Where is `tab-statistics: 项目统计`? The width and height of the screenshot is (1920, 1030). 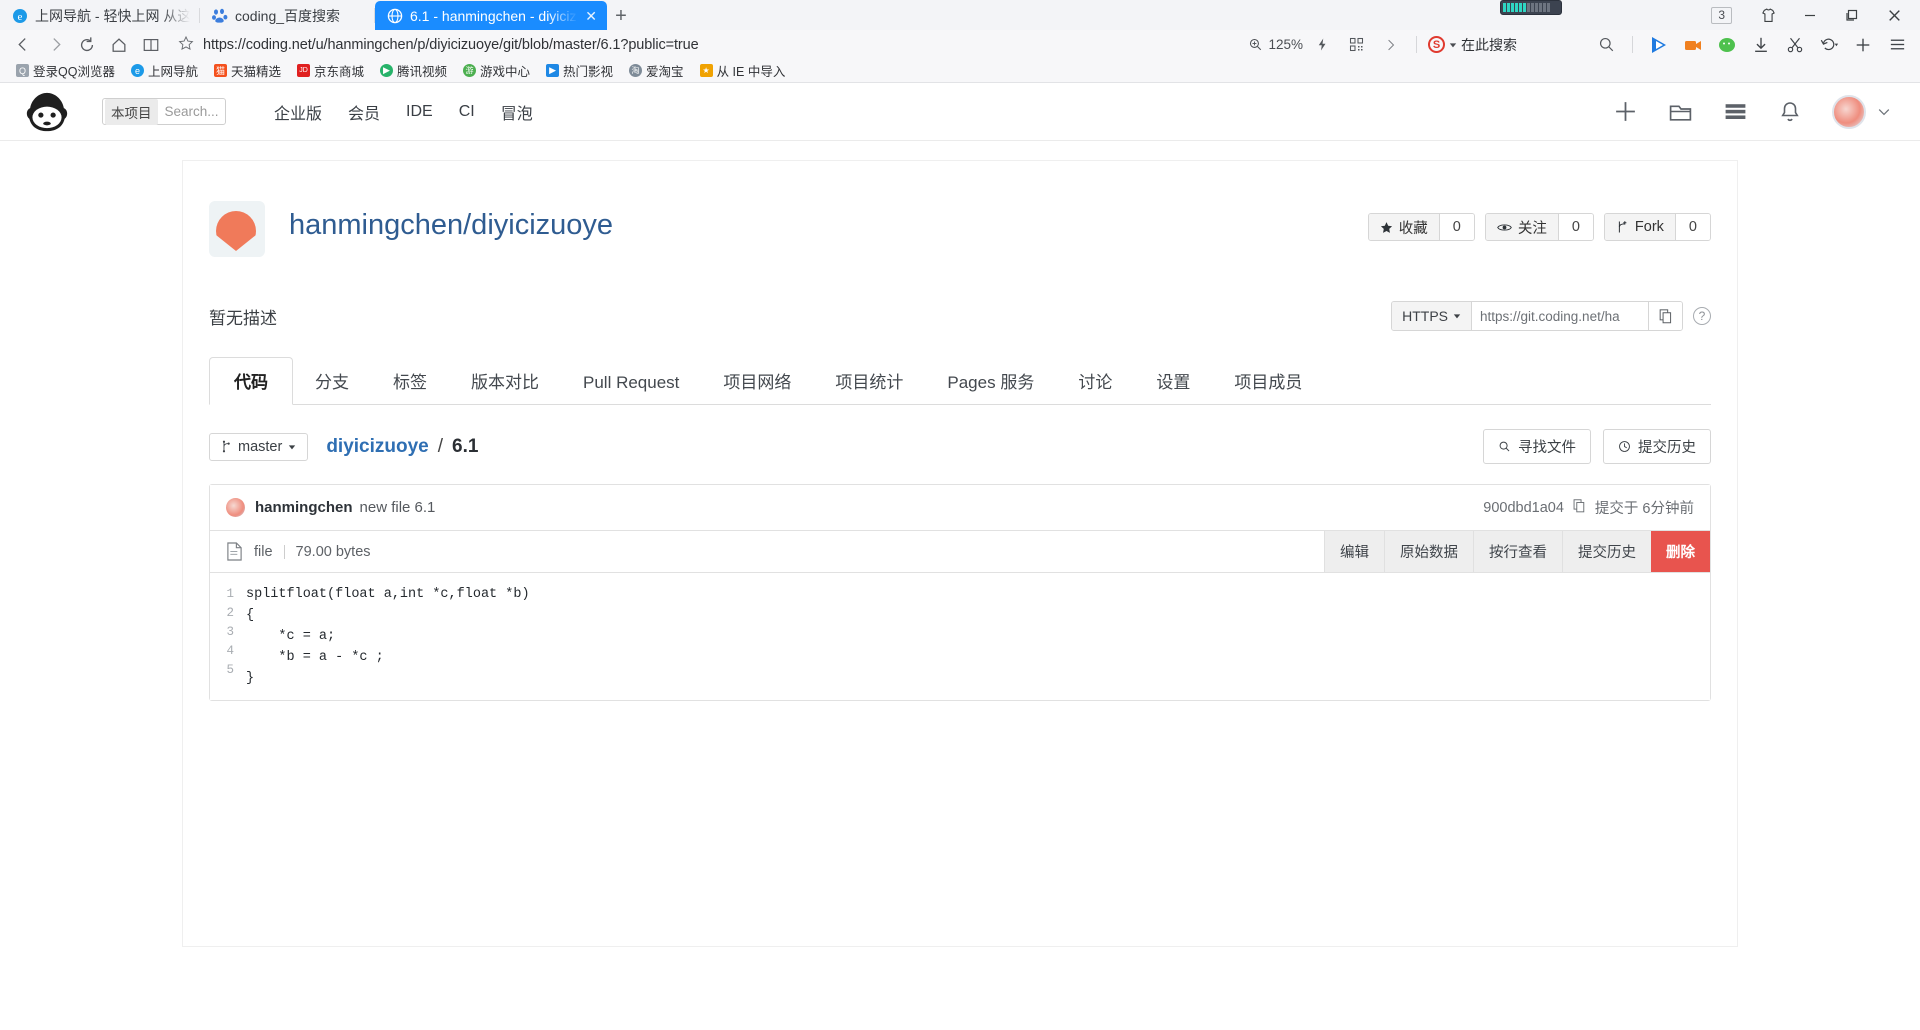 tab-statistics: 项目统计 is located at coordinates (869, 381).